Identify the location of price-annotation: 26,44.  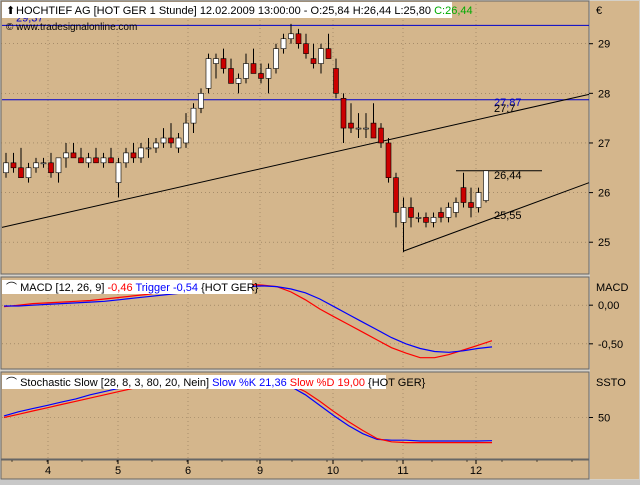
(508, 176).